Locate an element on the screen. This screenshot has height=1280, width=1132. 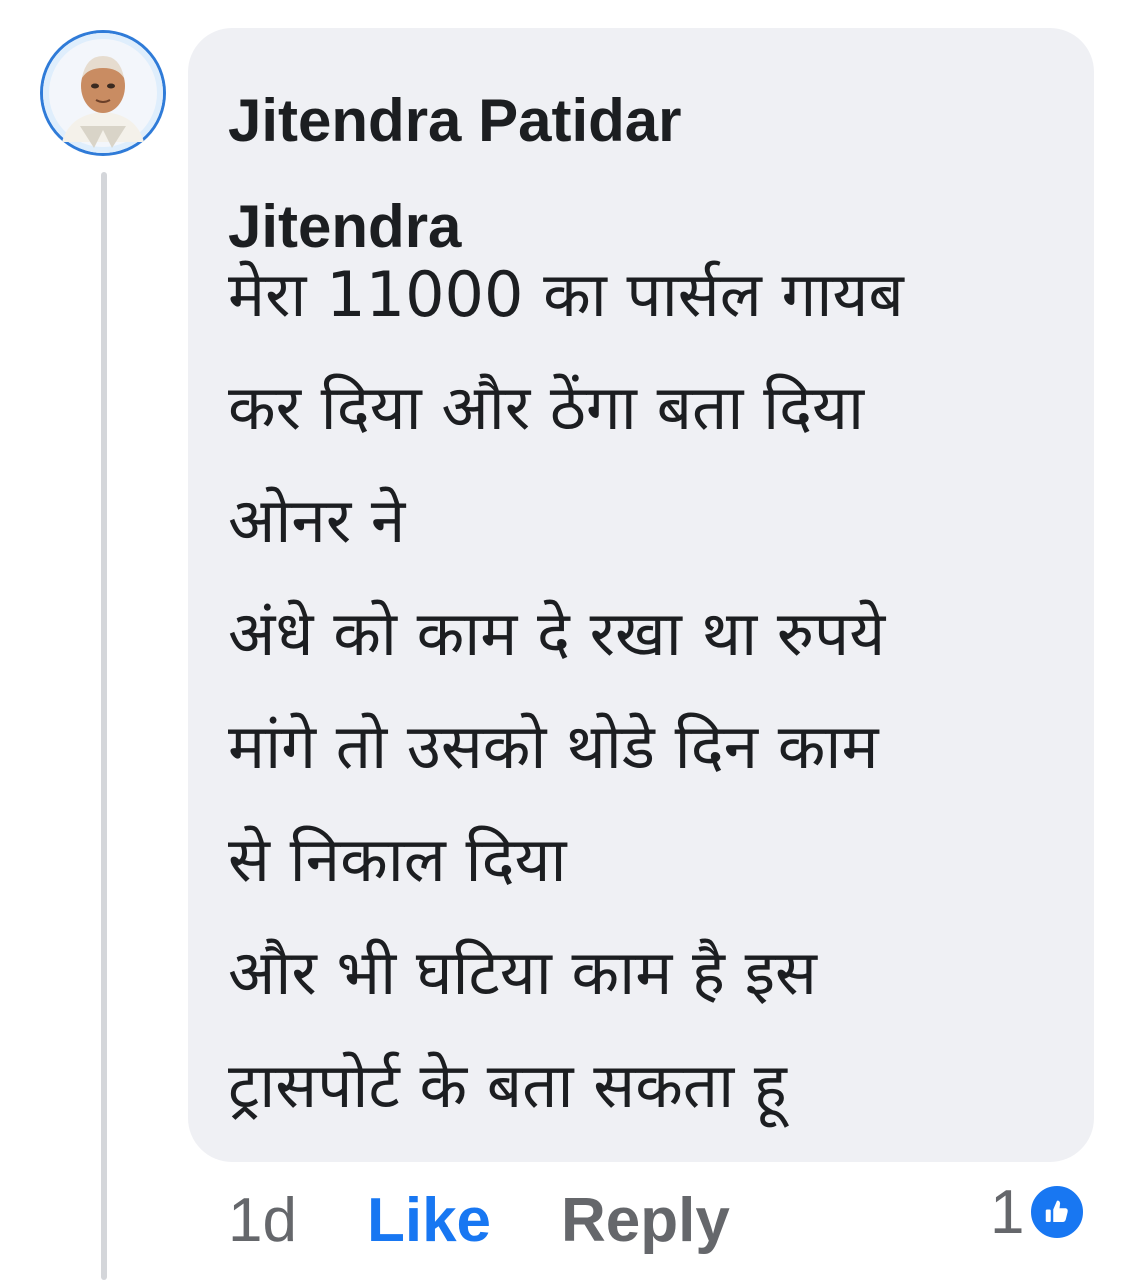
thread-line is located at coordinates (104, 726).